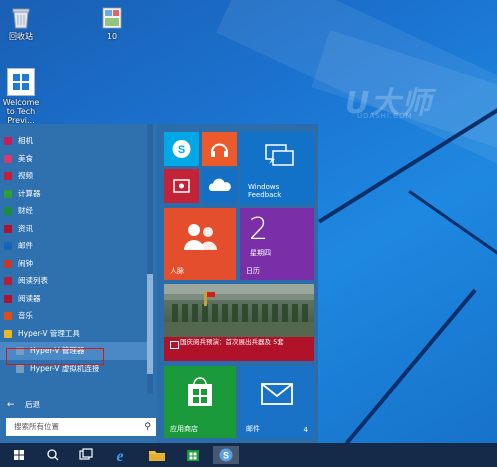 The width and height of the screenshot is (497, 467). I want to click on app-item-finance: 财经, so click(75, 211).